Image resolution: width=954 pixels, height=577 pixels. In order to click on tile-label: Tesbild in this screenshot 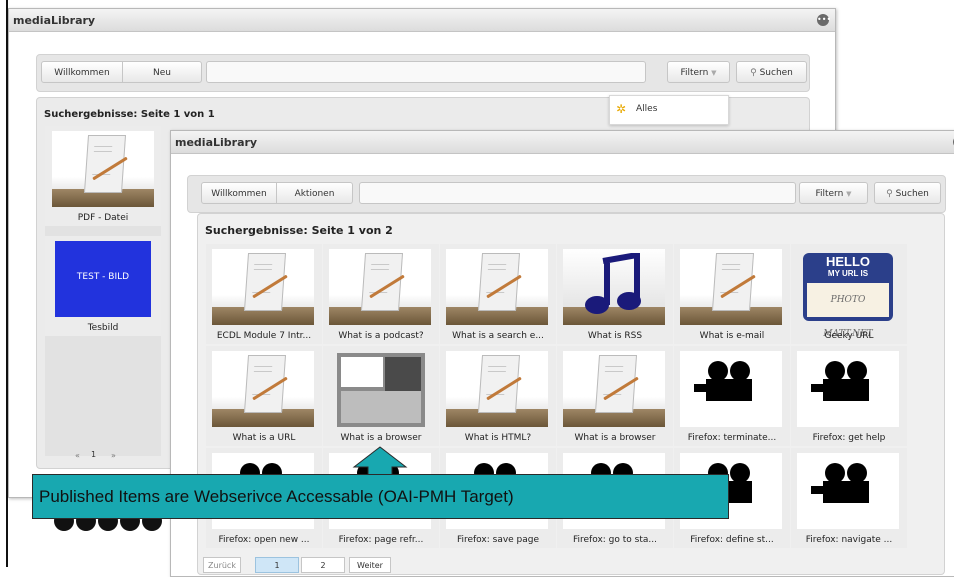, I will do `click(103, 328)`.